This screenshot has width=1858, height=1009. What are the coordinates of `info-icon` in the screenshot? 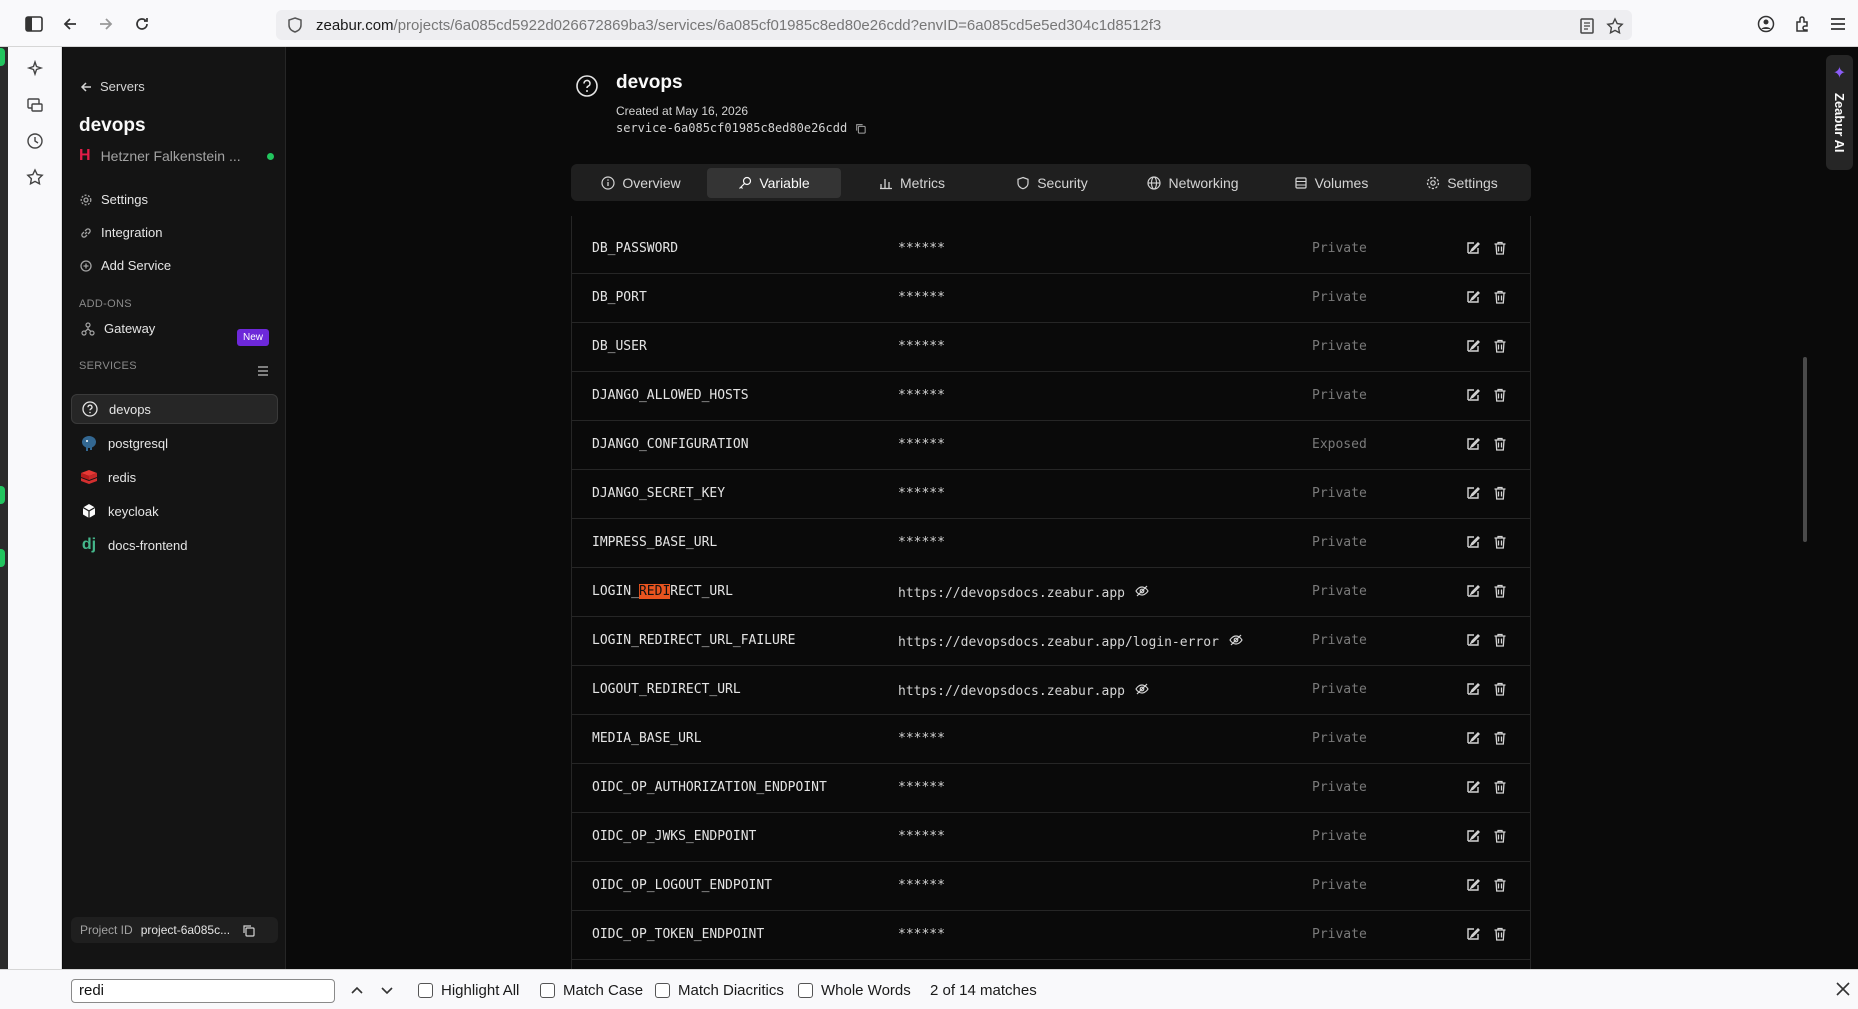 It's located at (608, 182).